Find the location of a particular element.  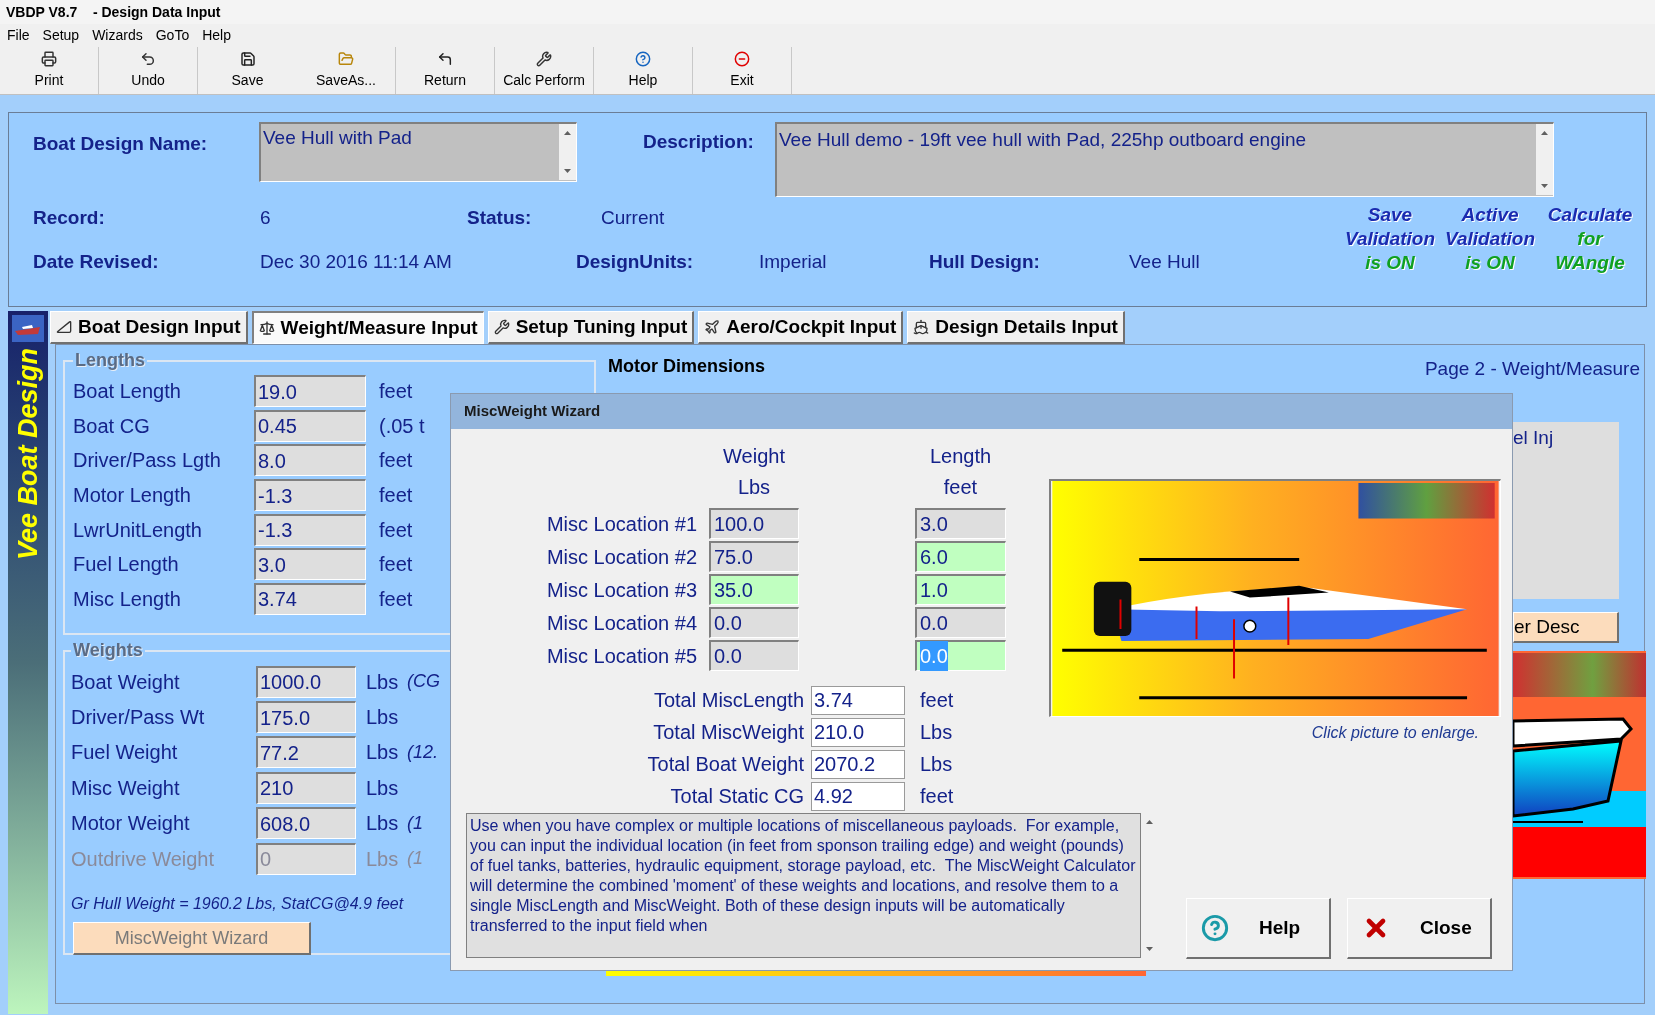

field-label: Description: is located at coordinates (699, 142).